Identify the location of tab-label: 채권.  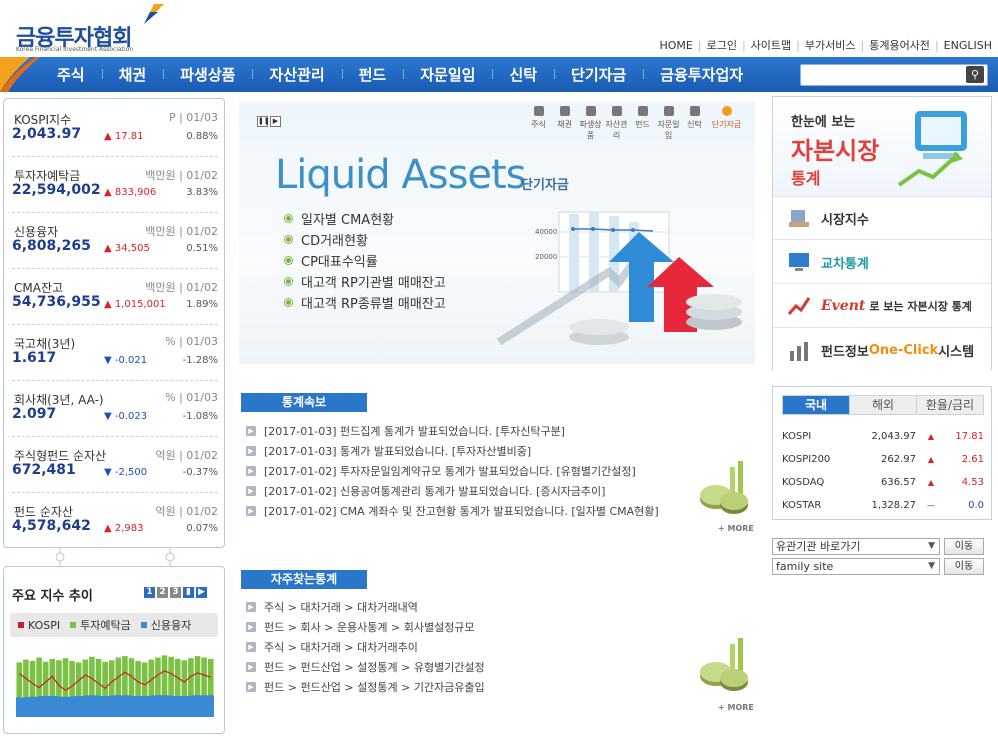
(564, 124).